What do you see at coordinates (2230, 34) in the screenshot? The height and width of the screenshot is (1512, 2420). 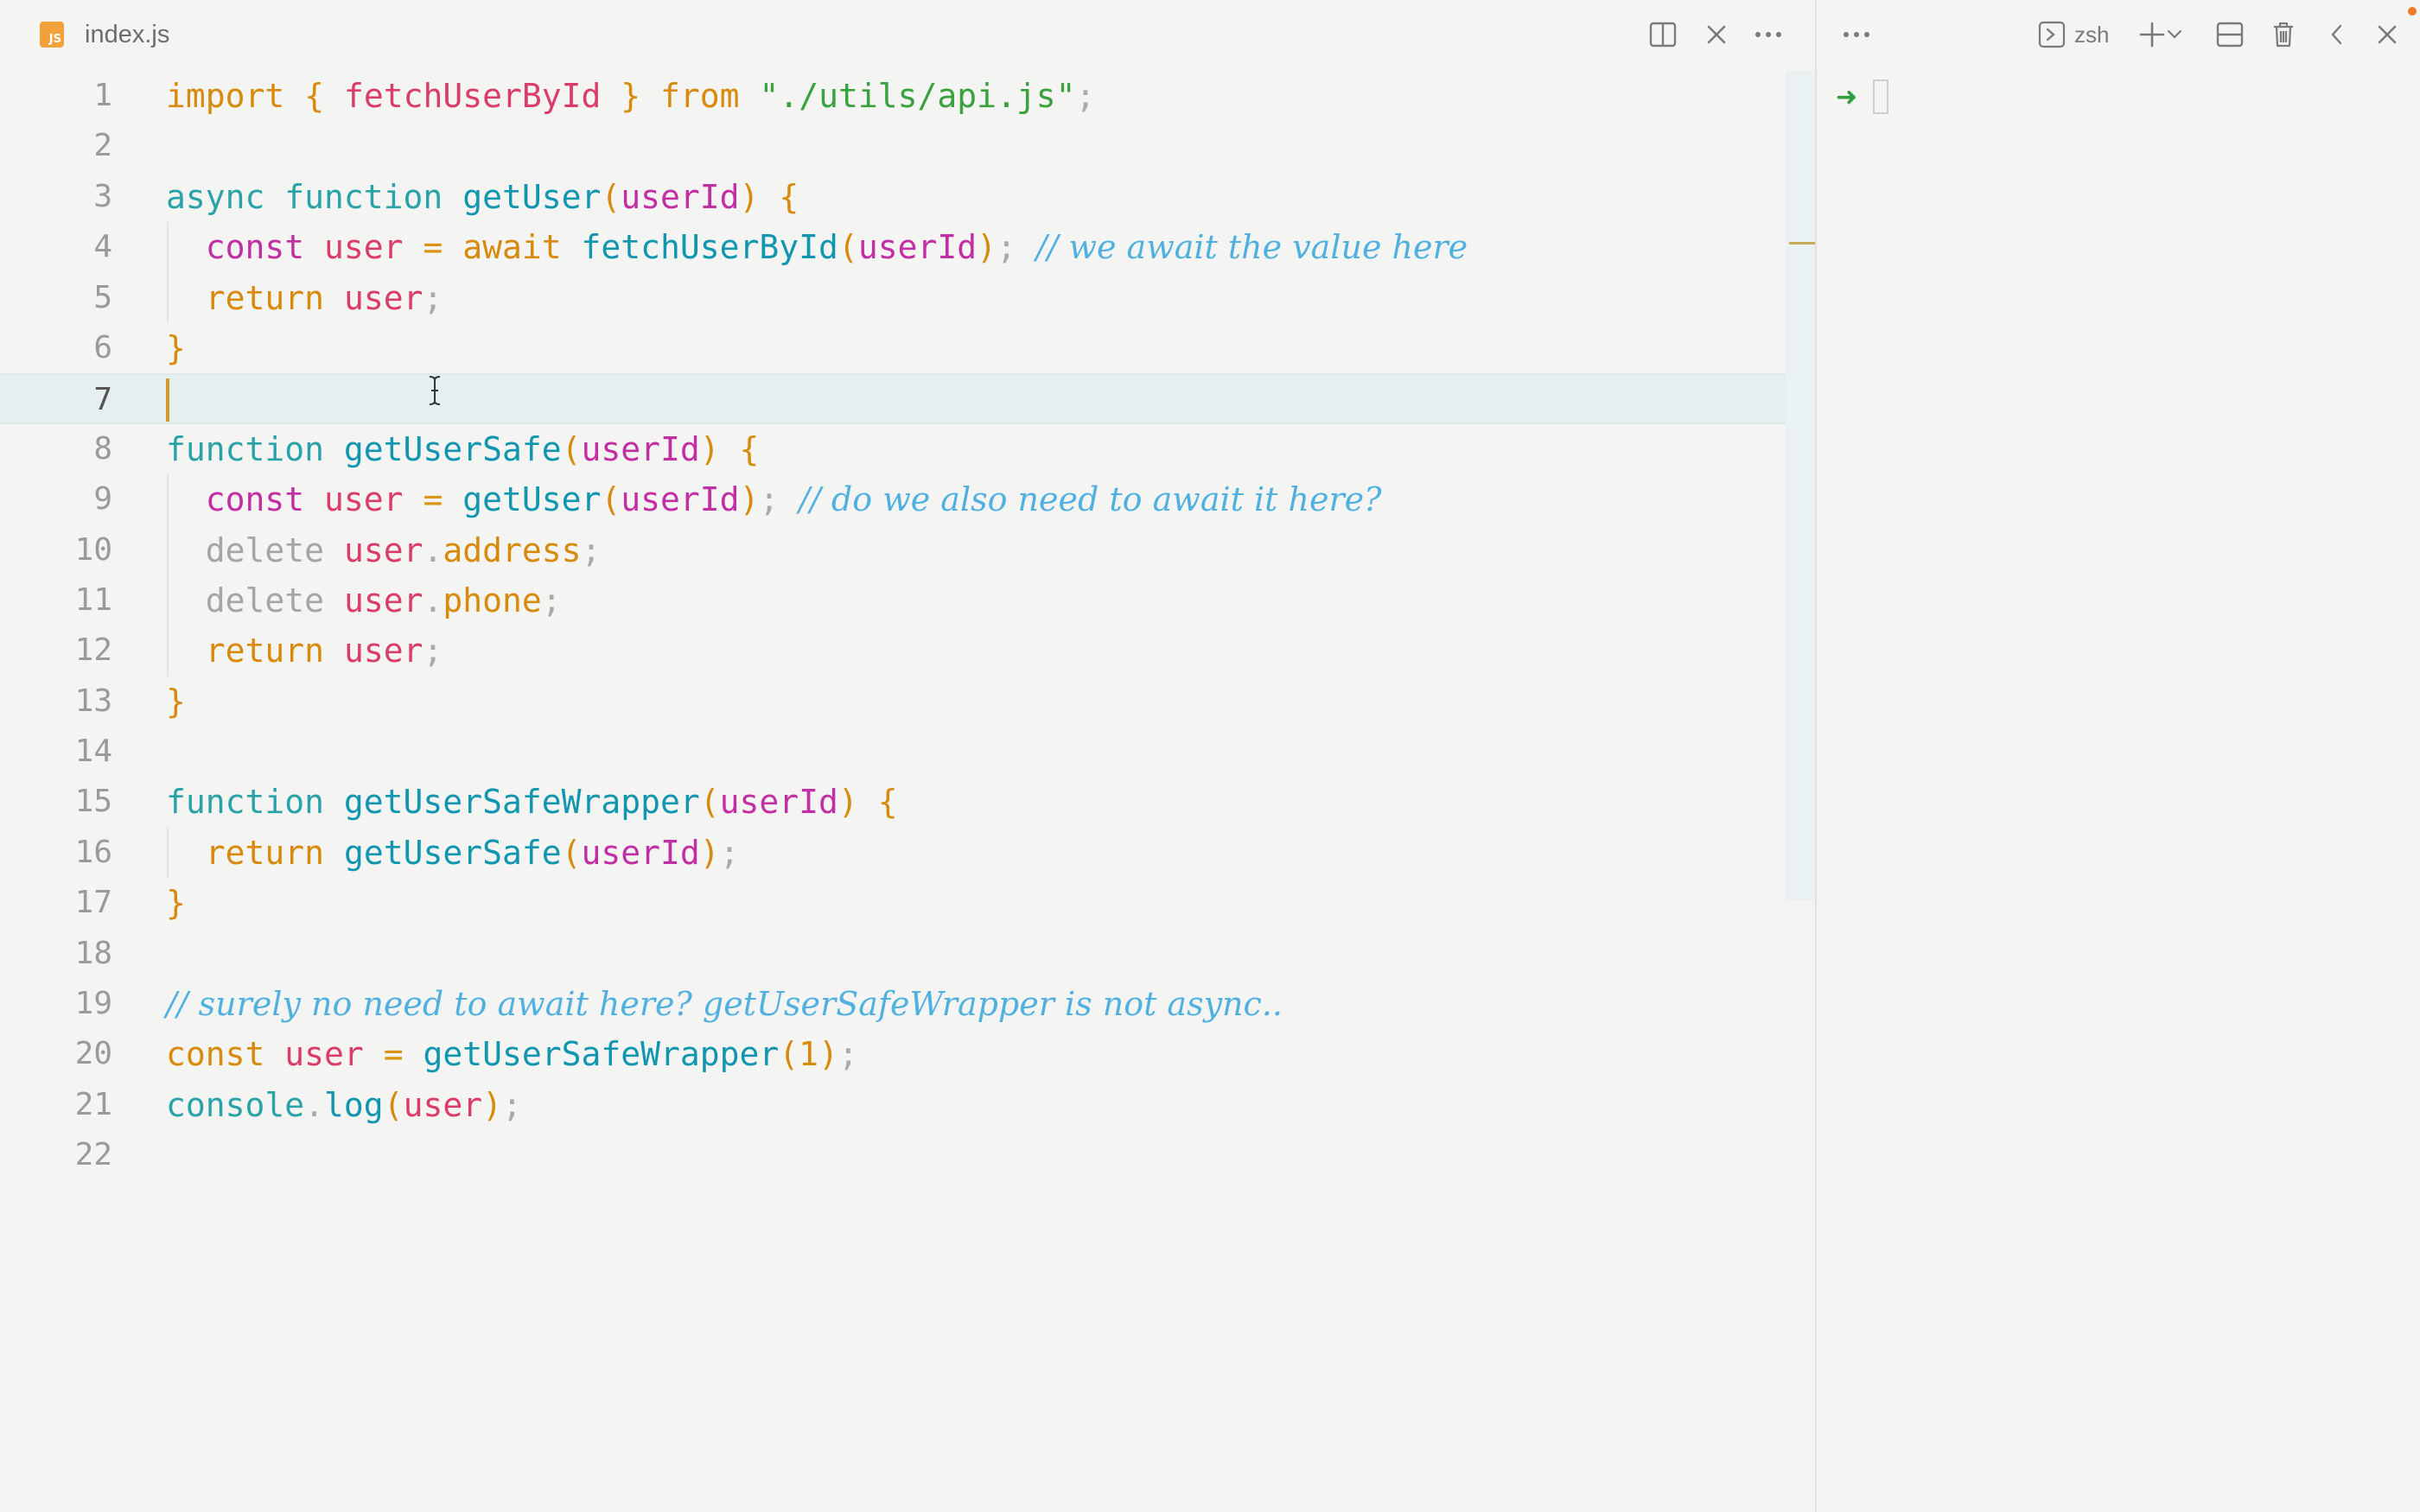 I see `split-terminal-icon` at bounding box center [2230, 34].